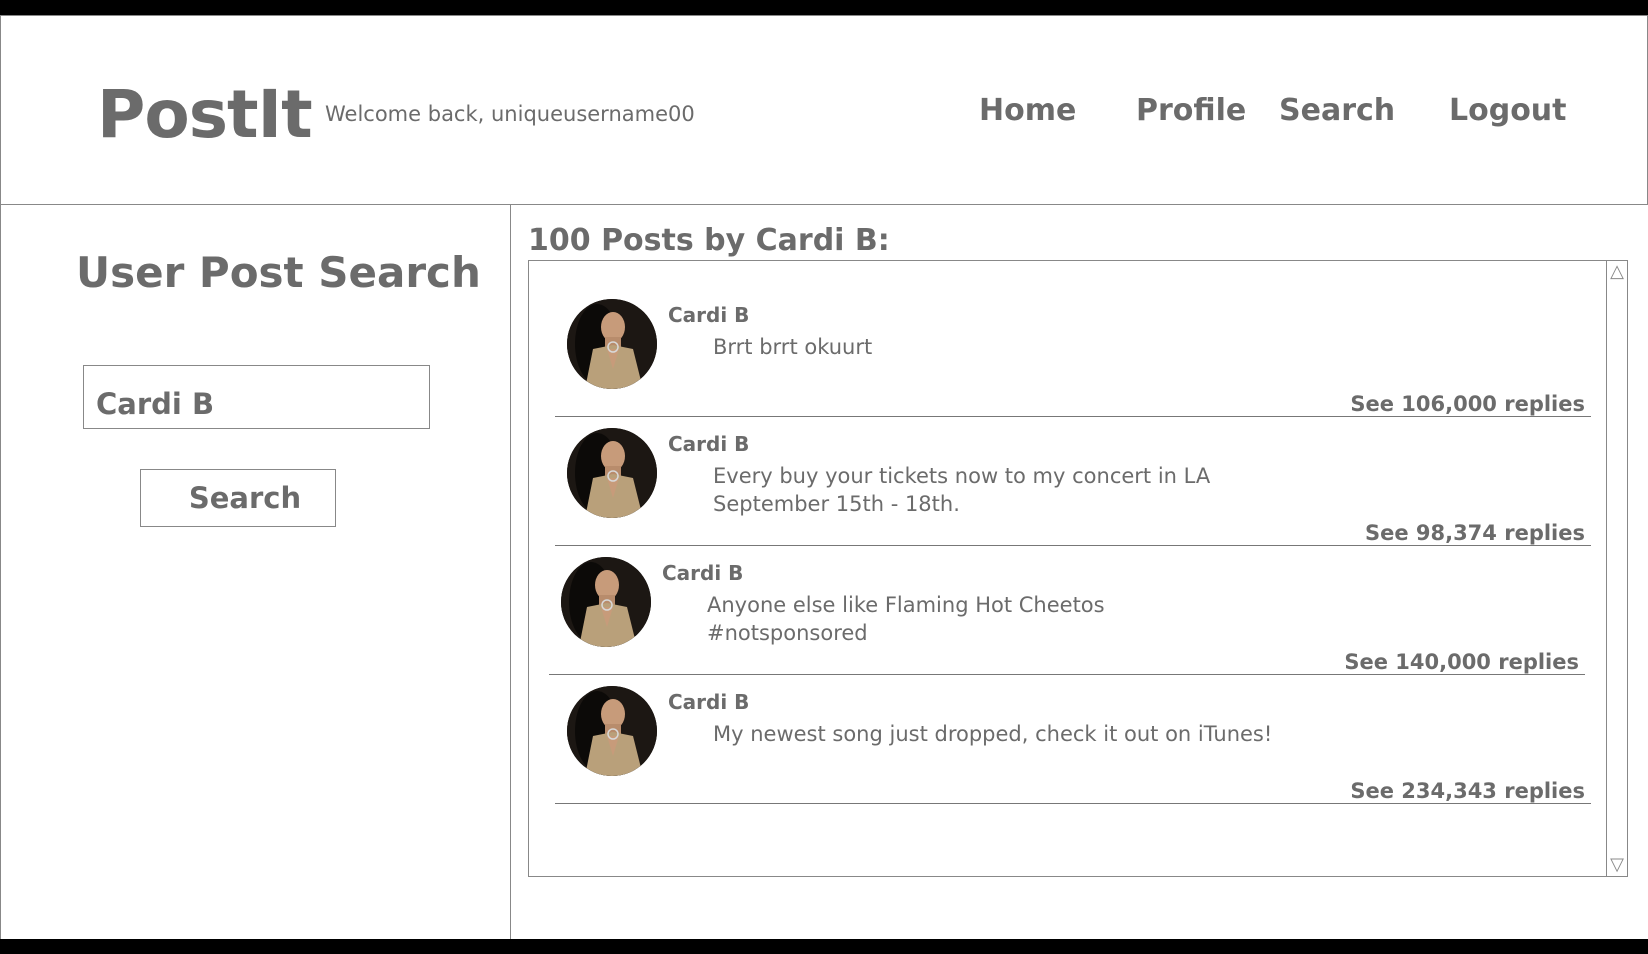 Image resolution: width=1648 pixels, height=954 pixels. I want to click on nav-profile: Profile, so click(1191, 110).